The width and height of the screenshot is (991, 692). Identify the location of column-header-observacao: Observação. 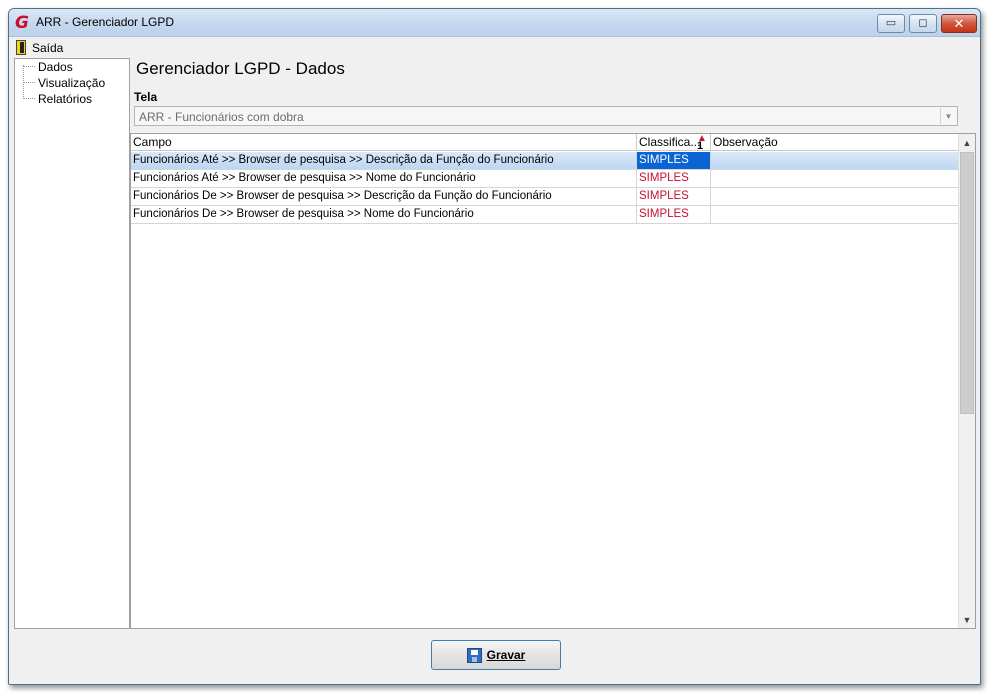
(835, 142).